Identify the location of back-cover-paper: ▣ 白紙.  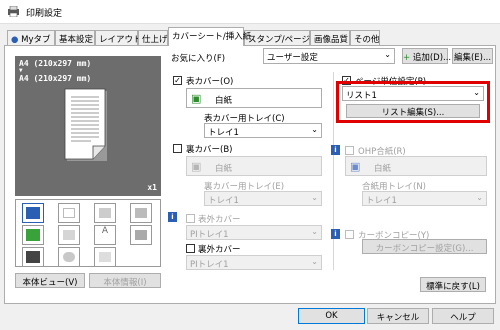
(254, 166).